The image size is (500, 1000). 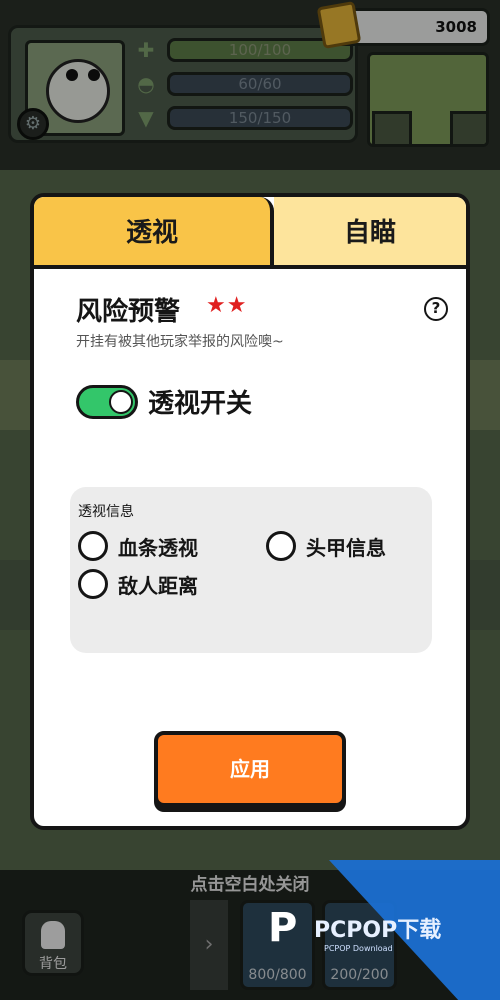 I want to click on tab-divider, so click(x=154, y=267).